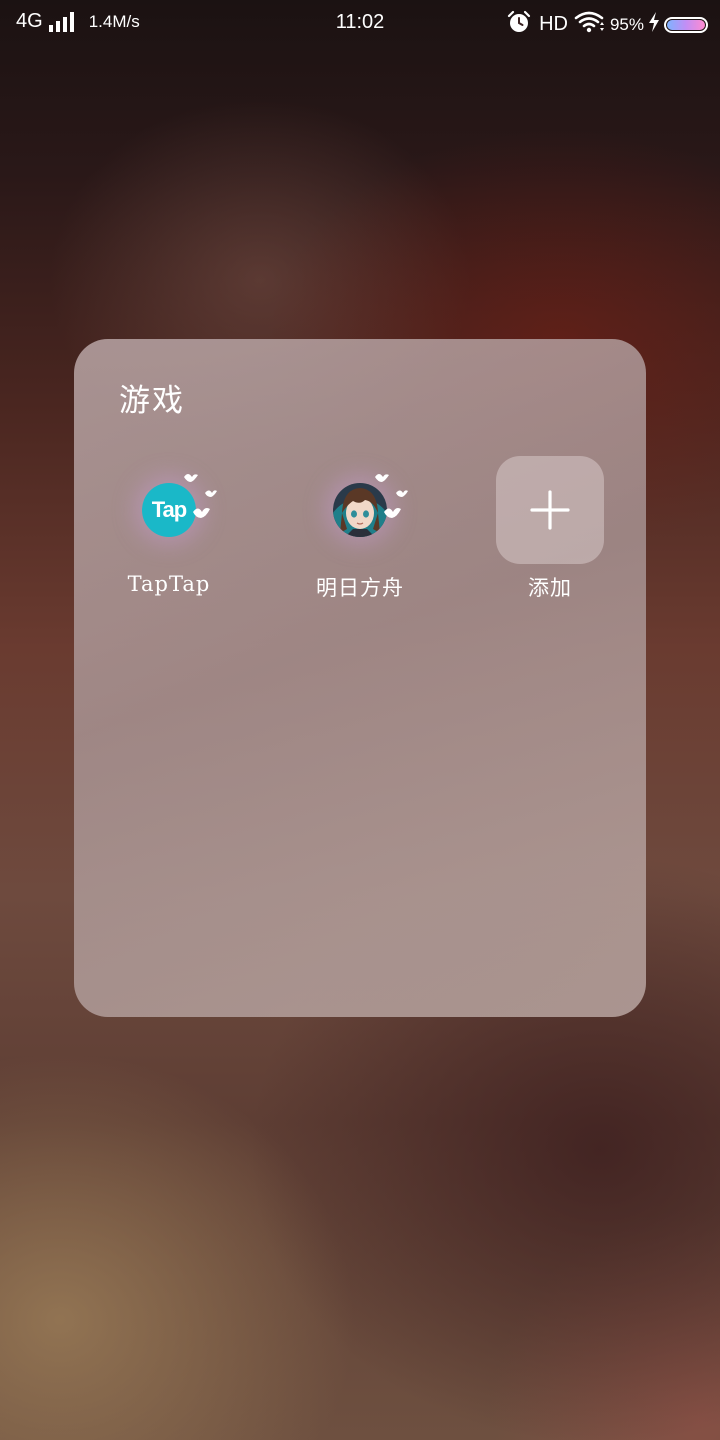 The width and height of the screenshot is (720, 1440). Describe the element at coordinates (626, 24) in the screenshot. I see `battery-percent: 95%` at that location.